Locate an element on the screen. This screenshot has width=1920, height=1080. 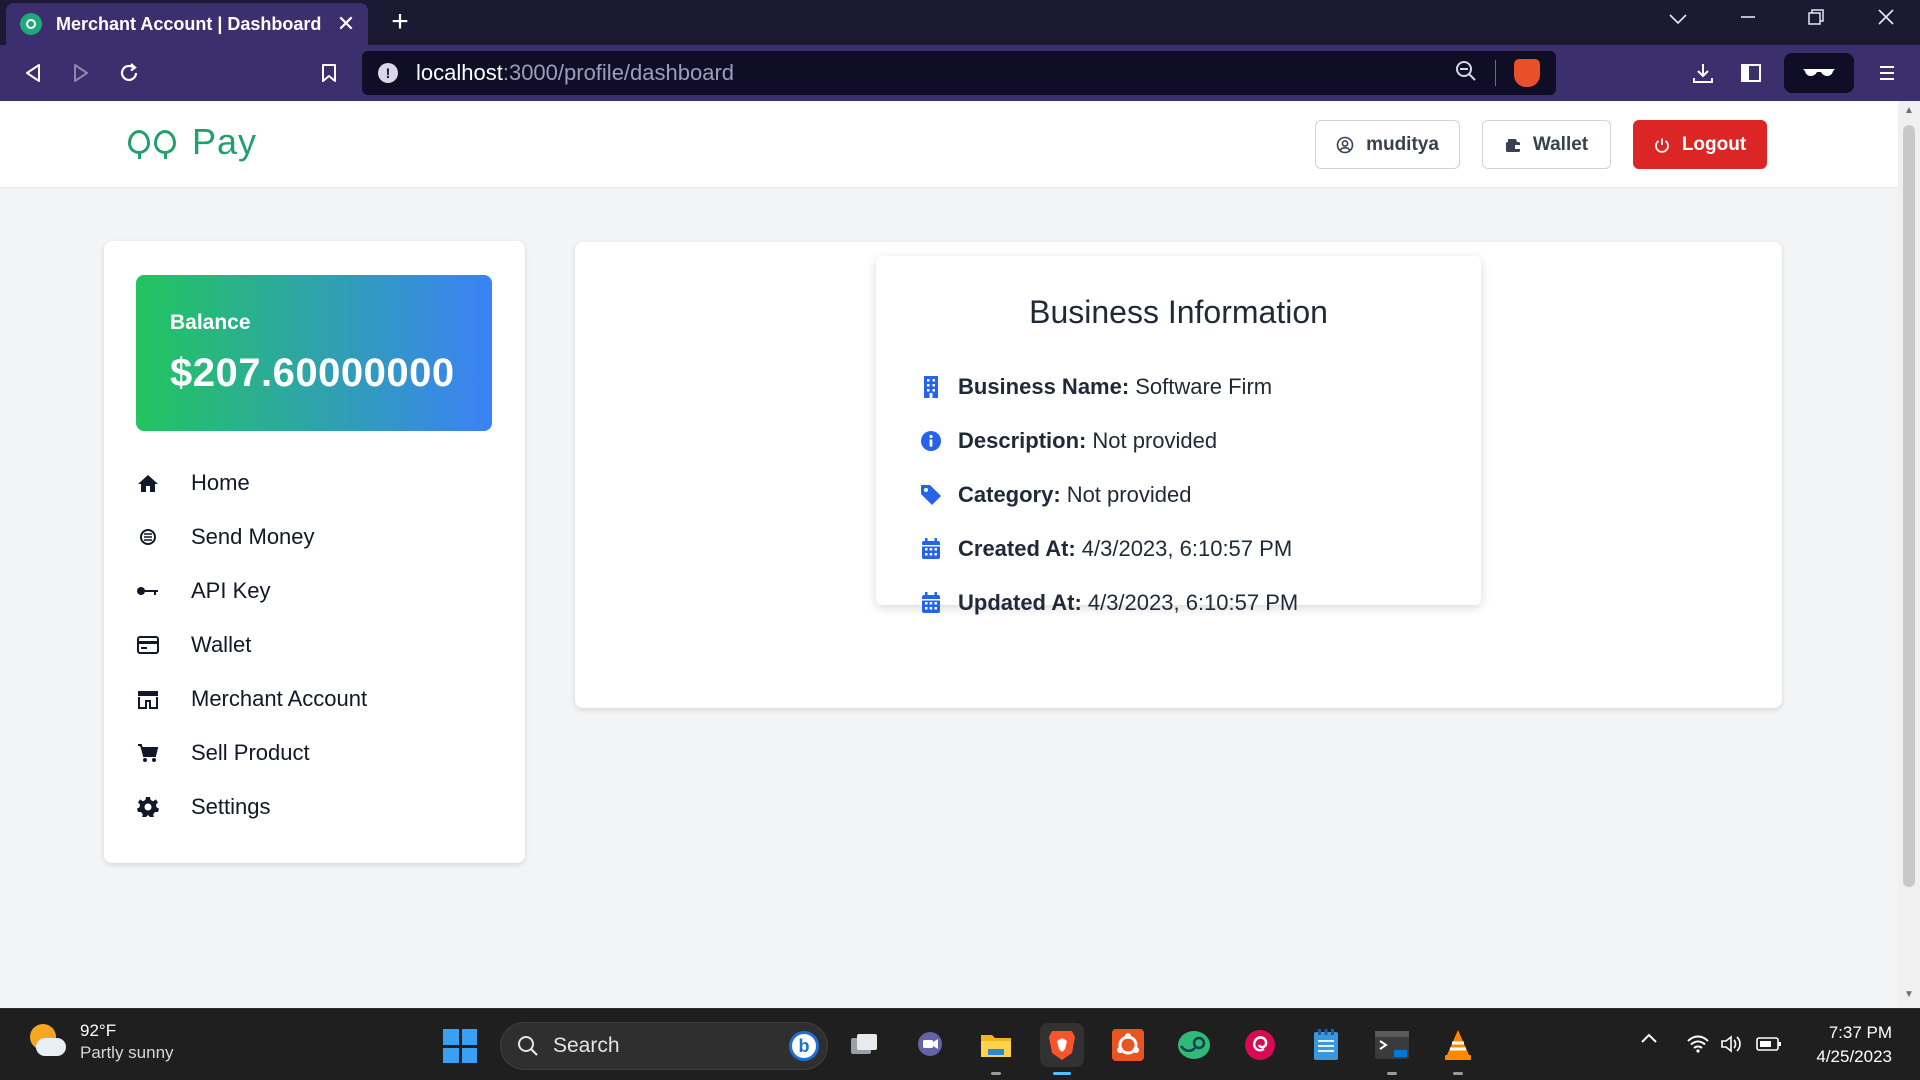
updated-at-value: 4/3/2023, 6:10:57 PM is located at coordinates (1193, 602).